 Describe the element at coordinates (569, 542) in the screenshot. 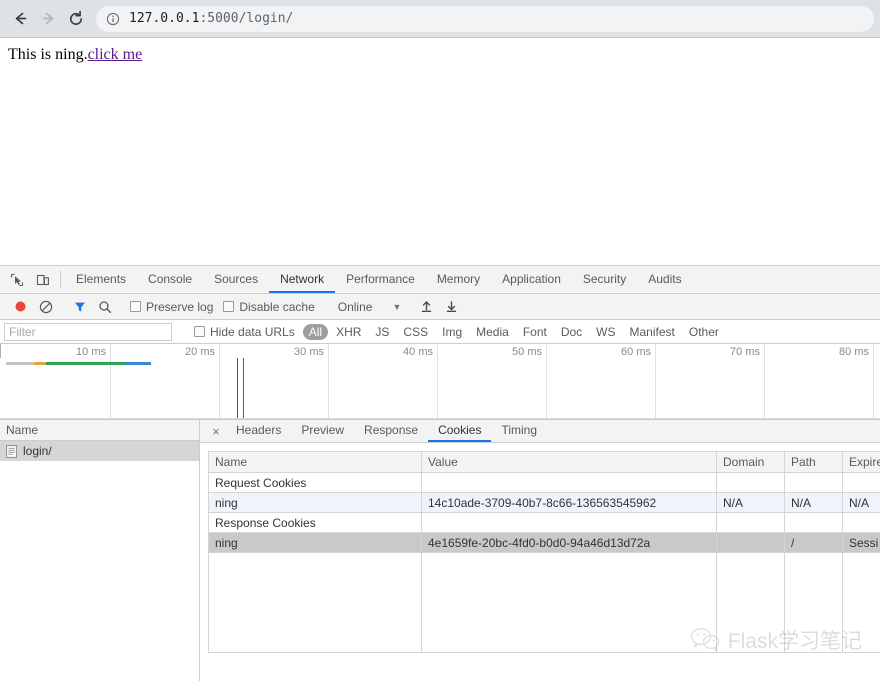

I see `cookie-value: 4e1659fe-20bc-4fd0-b0d0-94a46d13d72a` at that location.